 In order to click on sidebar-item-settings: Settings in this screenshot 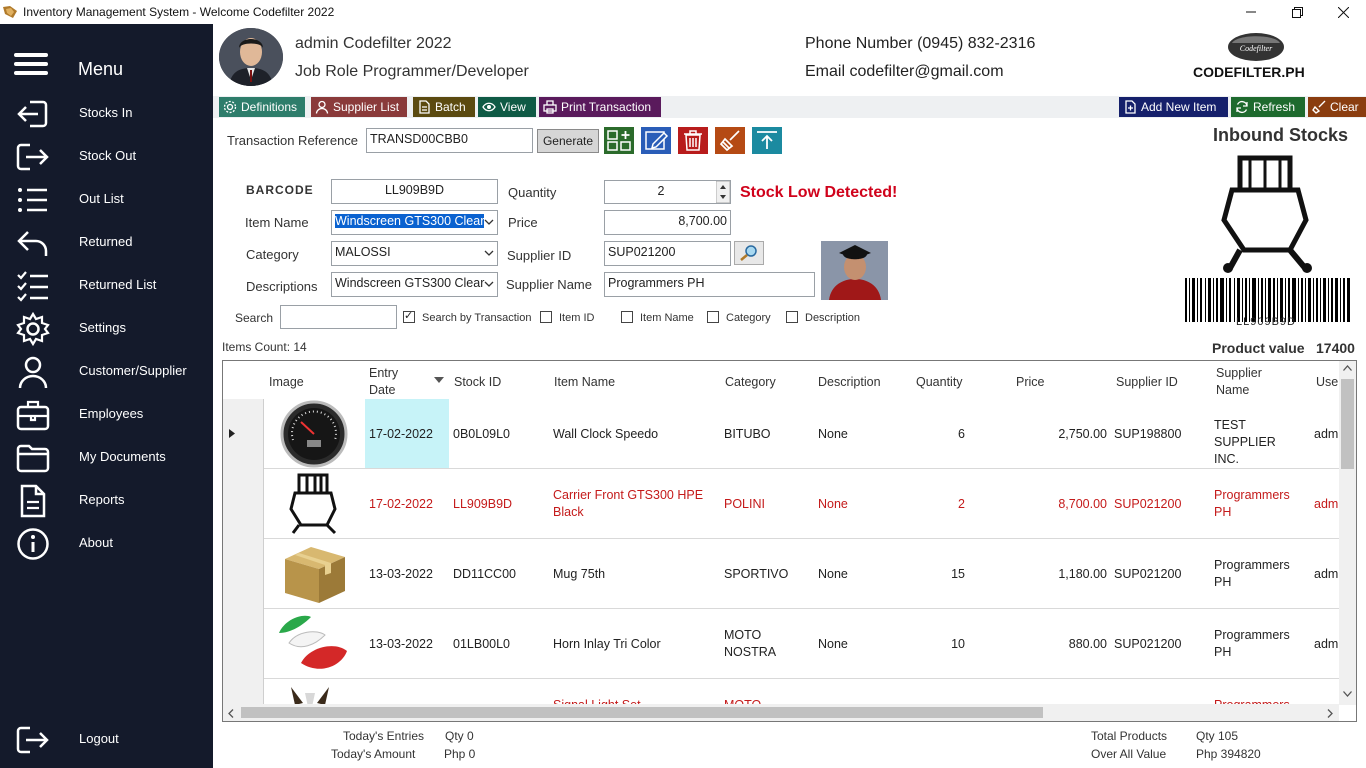, I will do `click(106, 328)`.